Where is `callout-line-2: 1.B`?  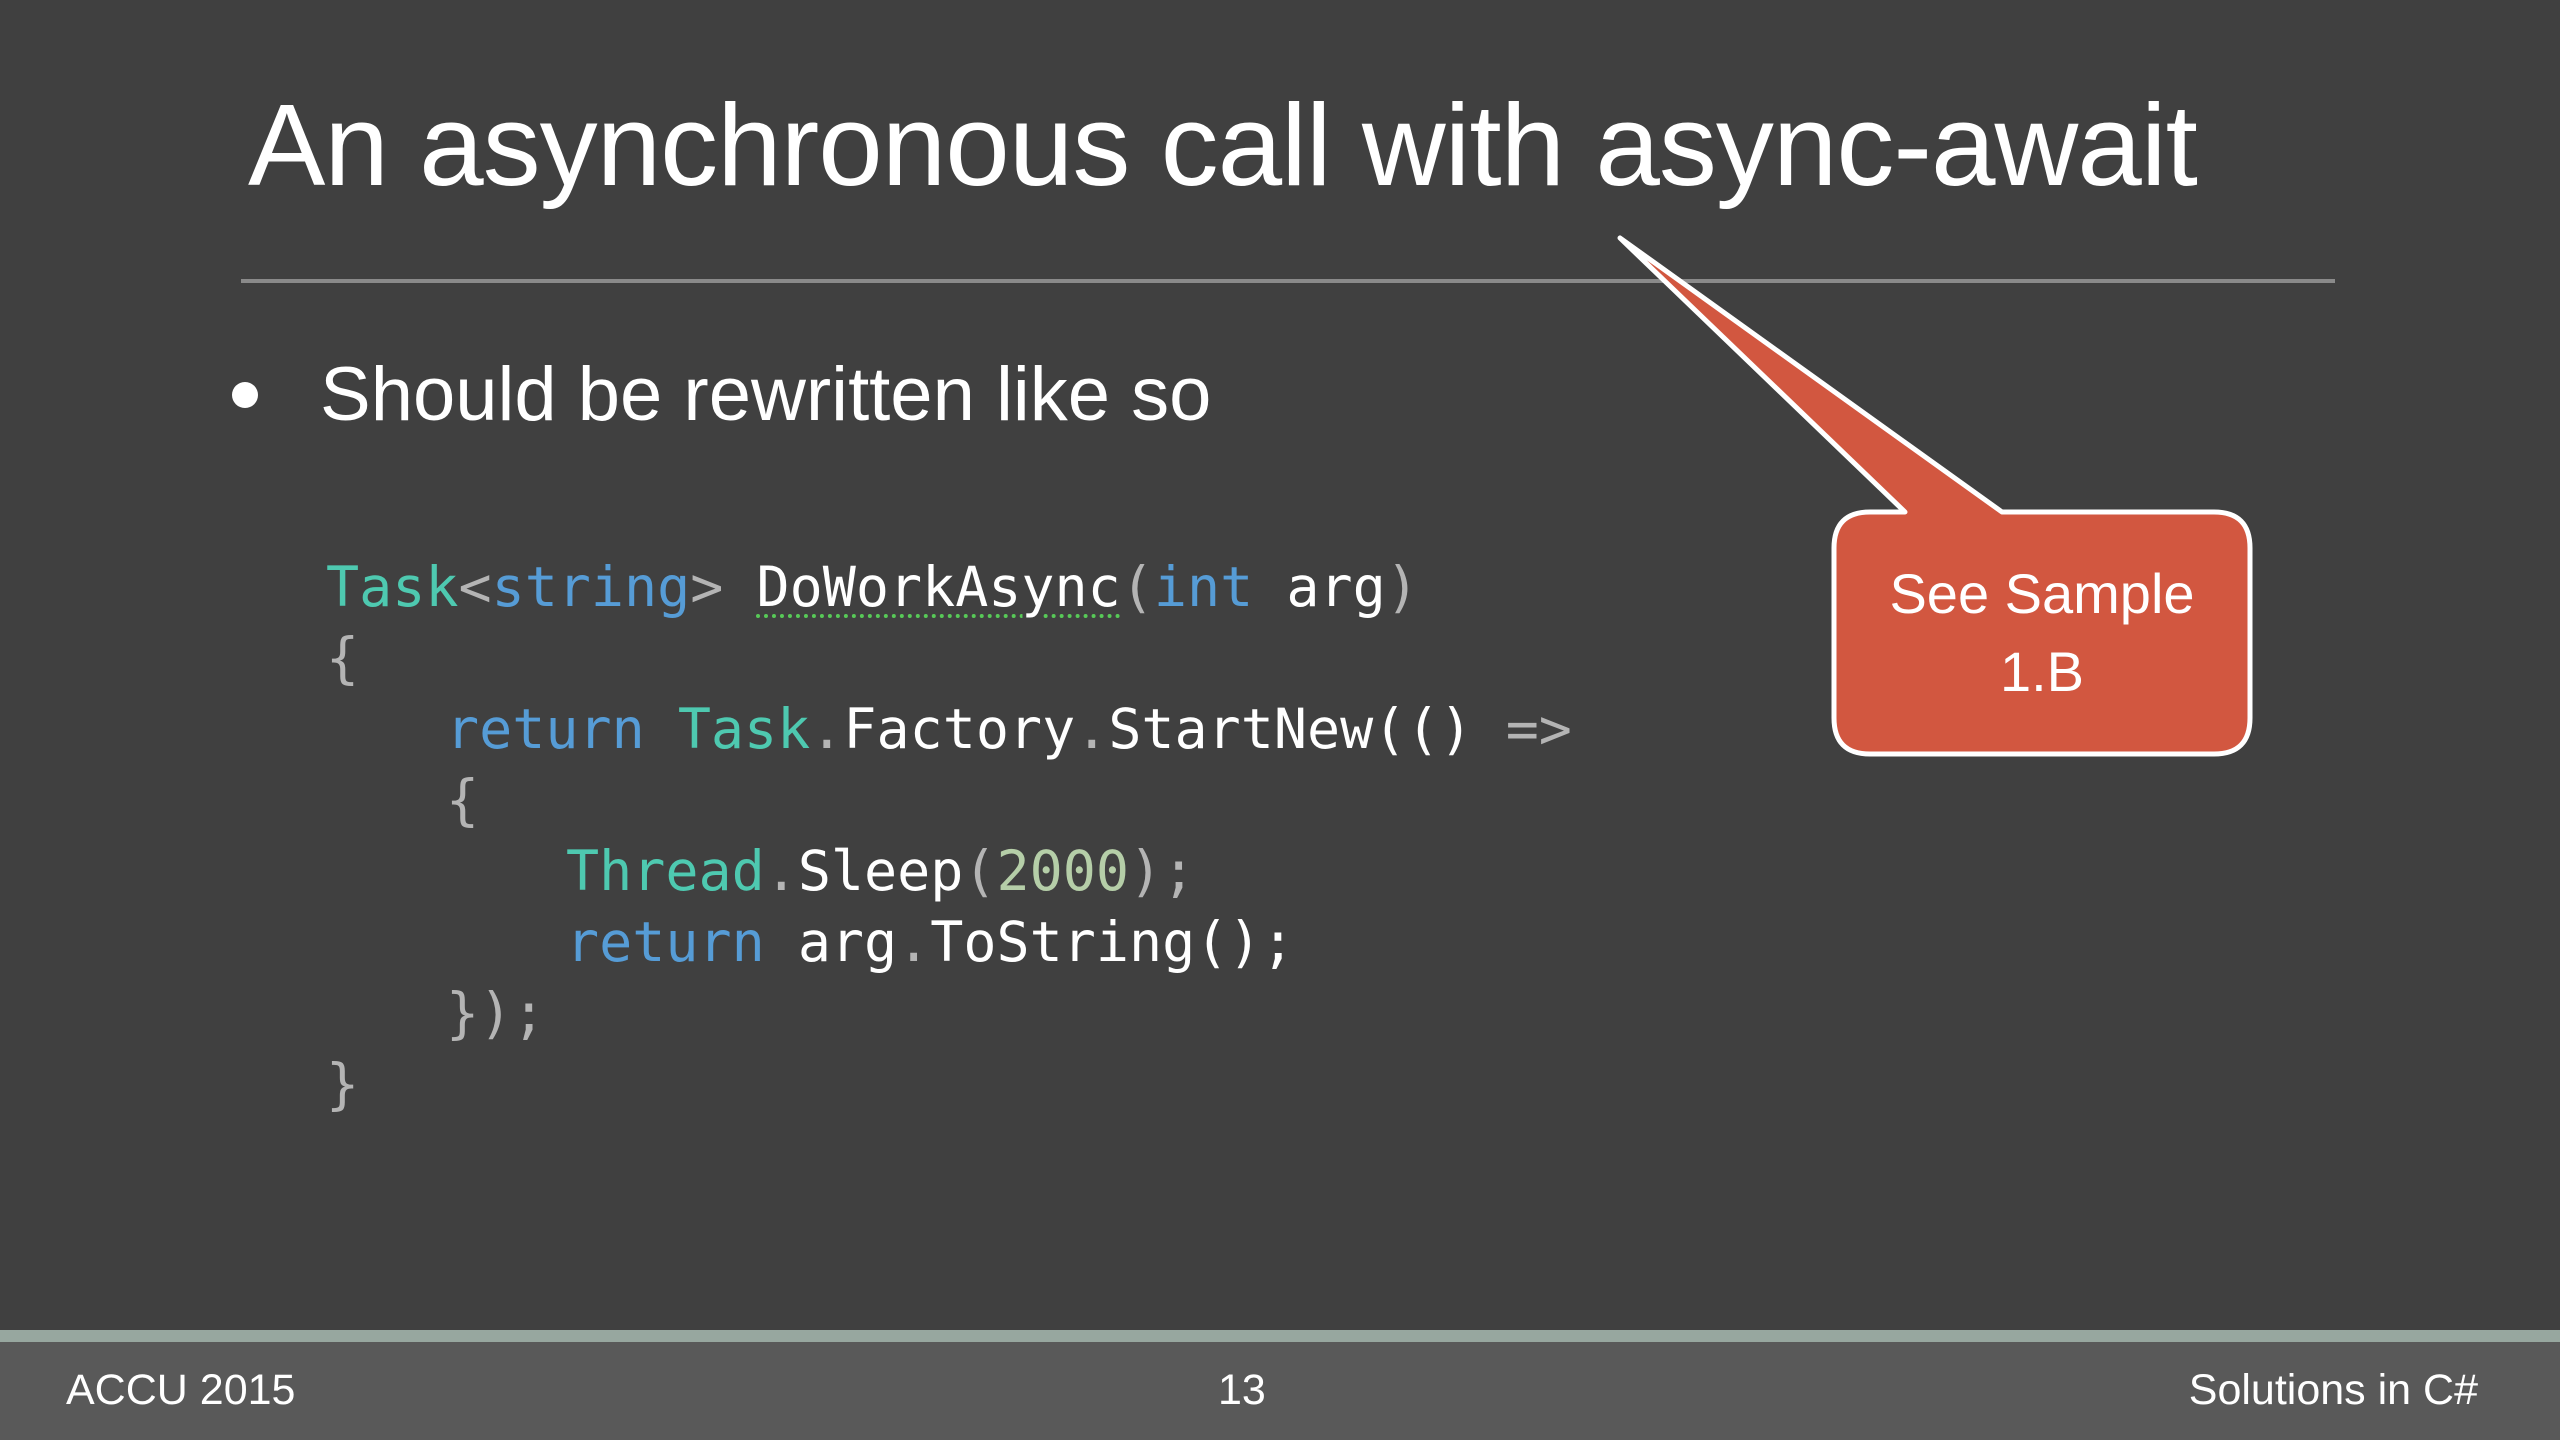 callout-line-2: 1.B is located at coordinates (2042, 671).